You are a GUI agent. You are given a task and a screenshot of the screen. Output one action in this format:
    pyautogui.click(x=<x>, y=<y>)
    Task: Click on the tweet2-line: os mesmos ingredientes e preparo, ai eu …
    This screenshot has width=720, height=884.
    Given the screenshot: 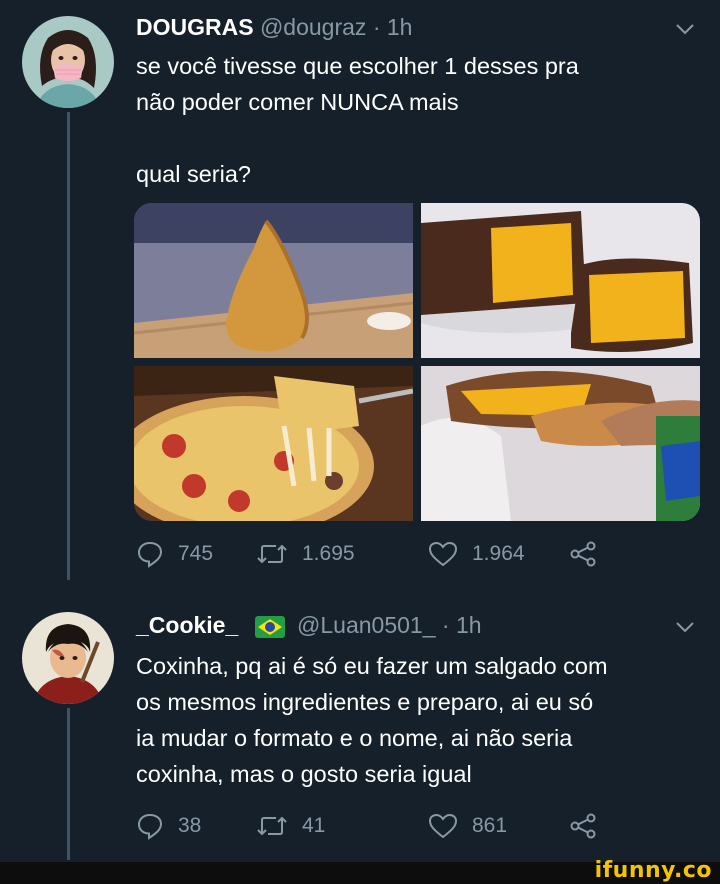 What is the action you would take?
    pyautogui.click(x=365, y=702)
    